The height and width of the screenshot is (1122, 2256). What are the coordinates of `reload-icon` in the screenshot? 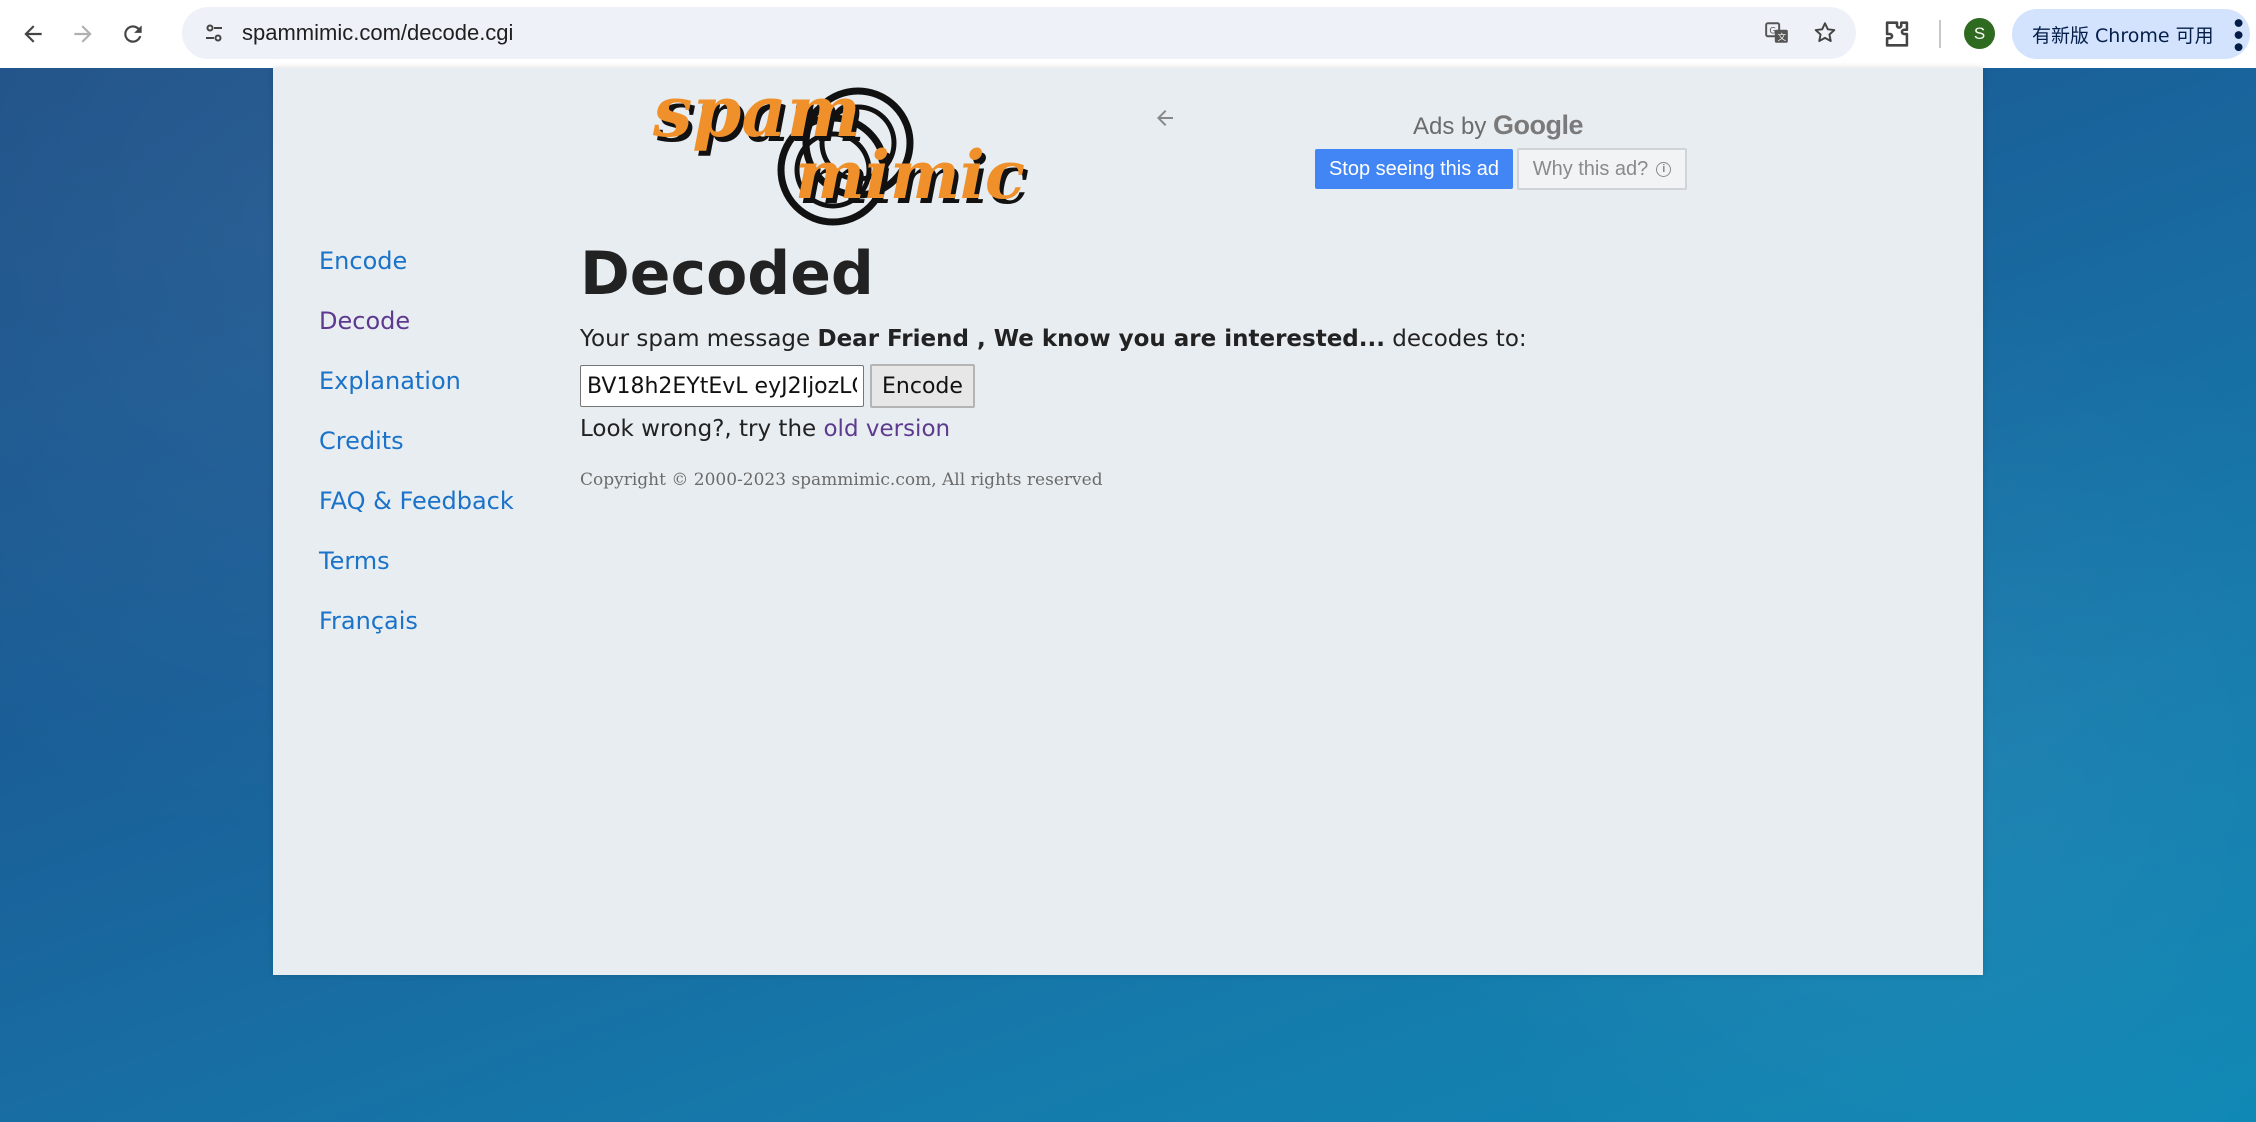 It's located at (133, 34).